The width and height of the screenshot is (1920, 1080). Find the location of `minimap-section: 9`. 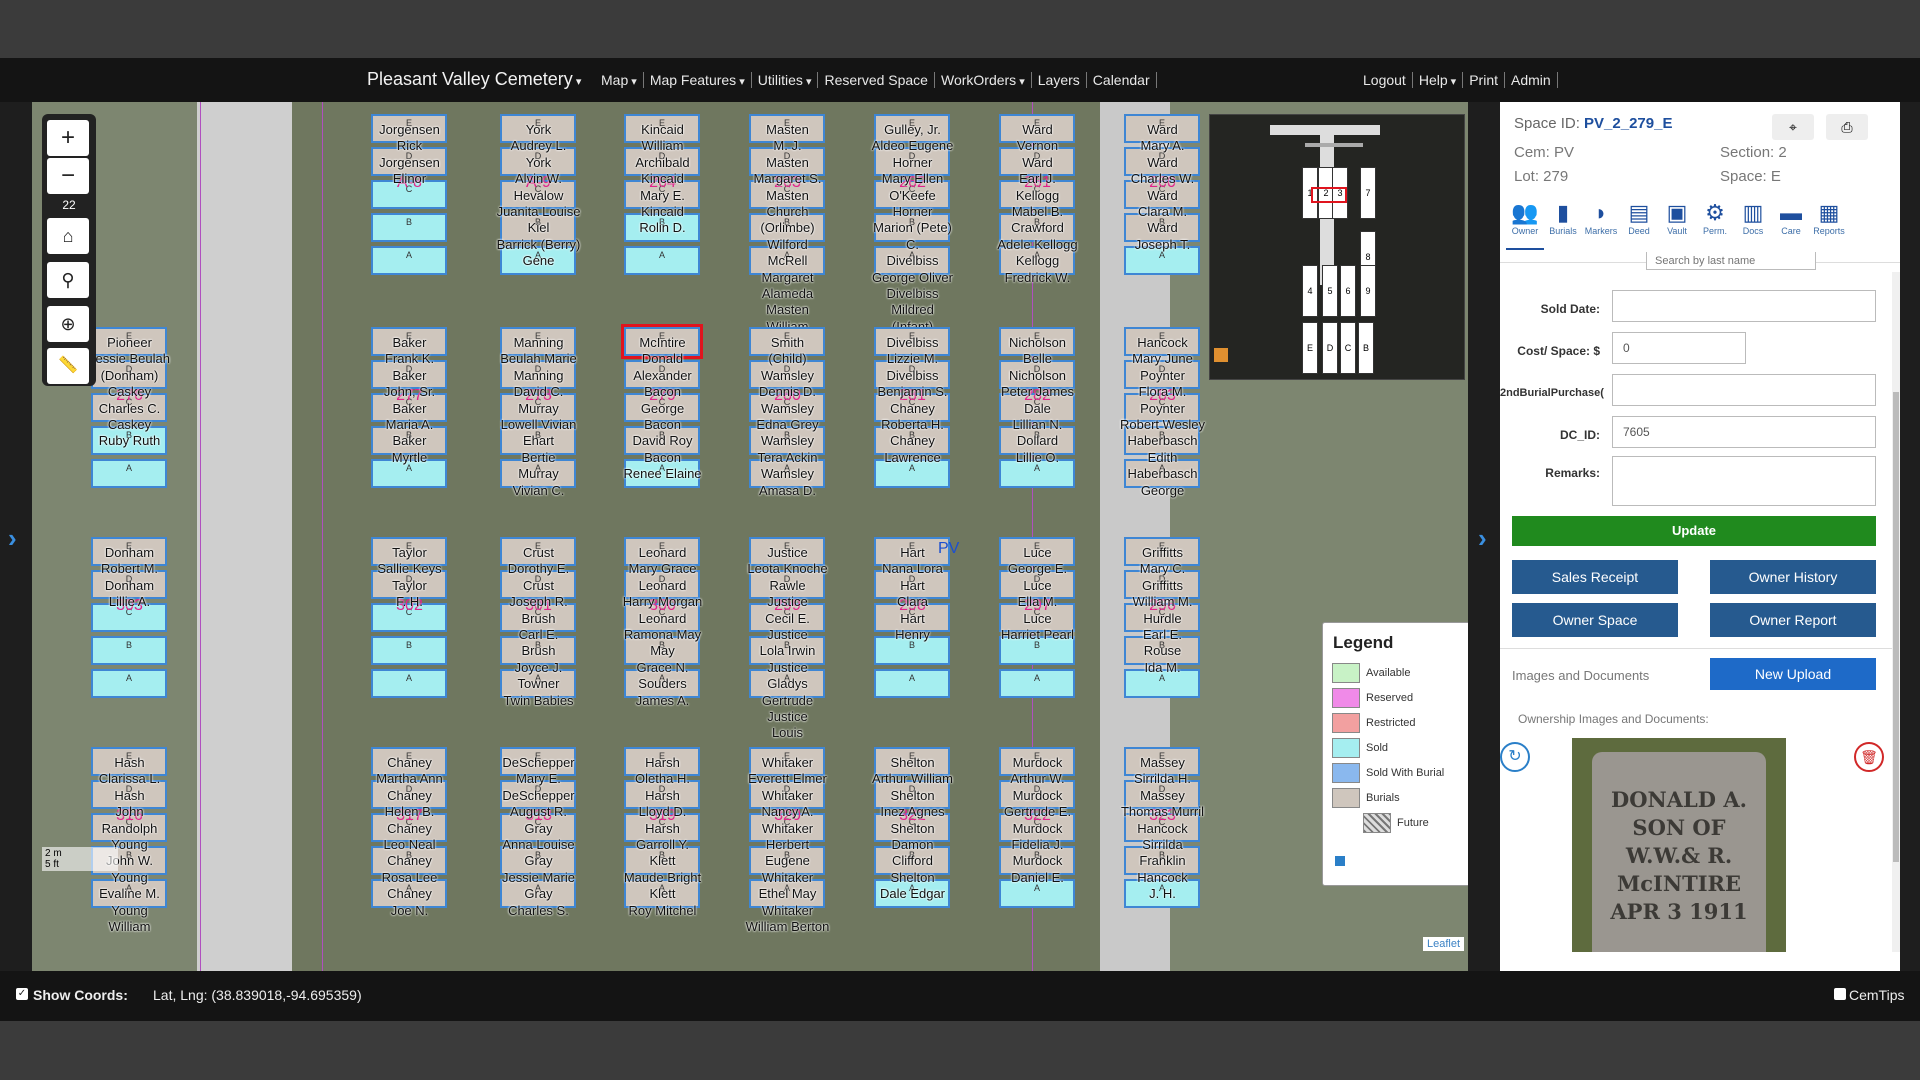

minimap-section: 9 is located at coordinates (1368, 291).